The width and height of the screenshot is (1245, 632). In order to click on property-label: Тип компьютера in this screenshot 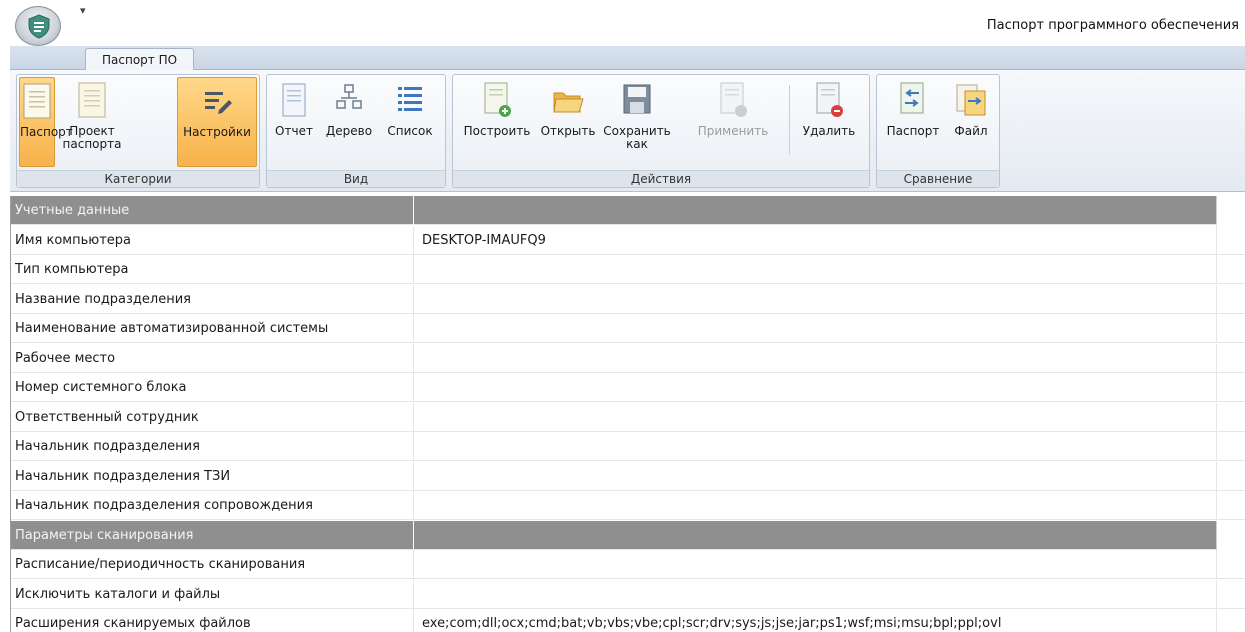, I will do `click(212, 269)`.